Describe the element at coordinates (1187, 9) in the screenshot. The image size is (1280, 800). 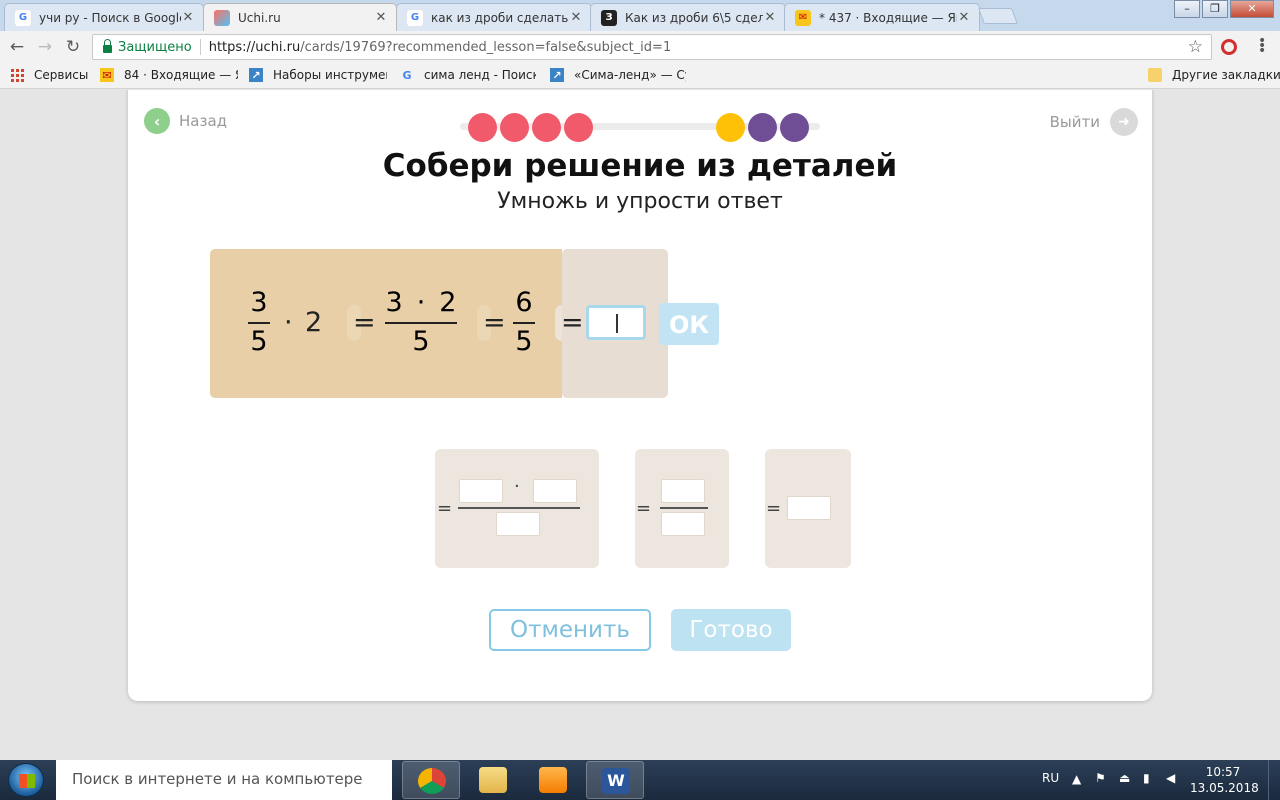
I see `minimize-icon: –` at that location.